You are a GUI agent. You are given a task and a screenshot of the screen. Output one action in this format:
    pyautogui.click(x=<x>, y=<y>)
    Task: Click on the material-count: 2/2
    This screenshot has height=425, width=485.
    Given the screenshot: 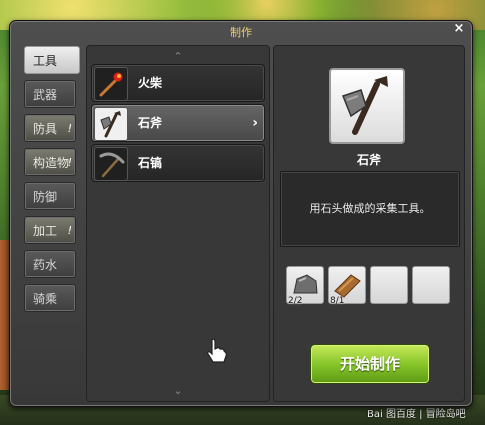 What is the action you would take?
    pyautogui.click(x=295, y=301)
    